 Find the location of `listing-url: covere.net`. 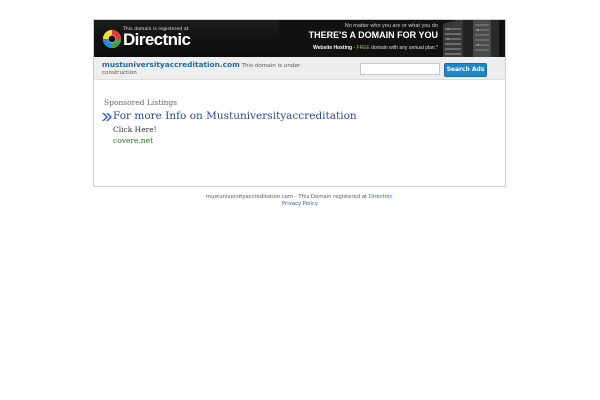

listing-url: covere.net is located at coordinates (133, 140).